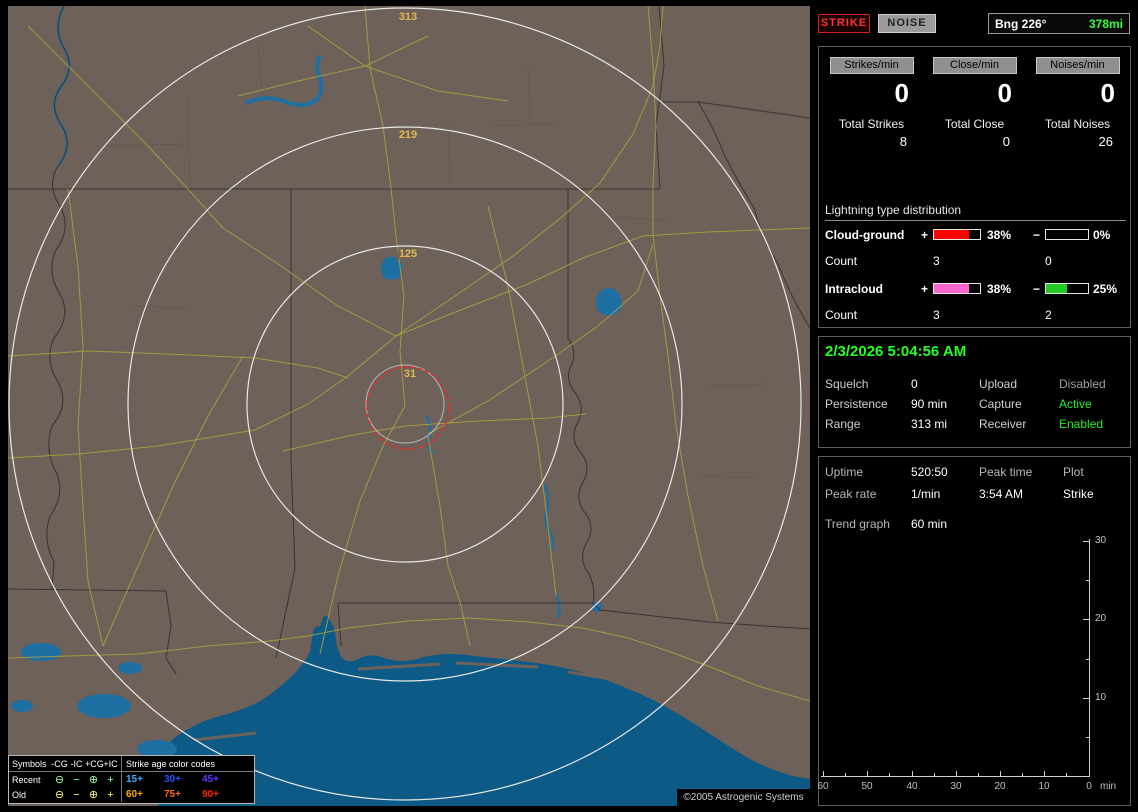  What do you see at coordinates (914, 384) in the screenshot?
I see `squelch-value: 0` at bounding box center [914, 384].